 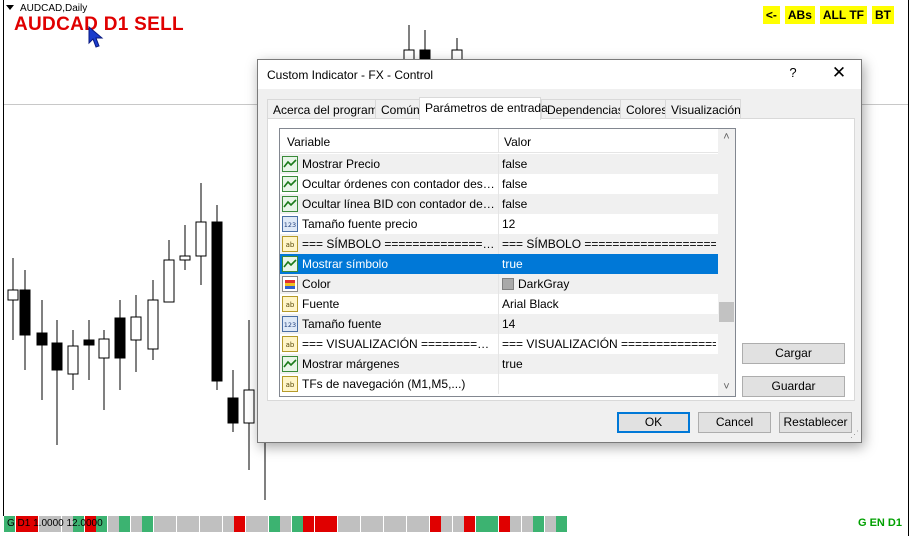 I want to click on close-button: ✕, so click(x=839, y=73).